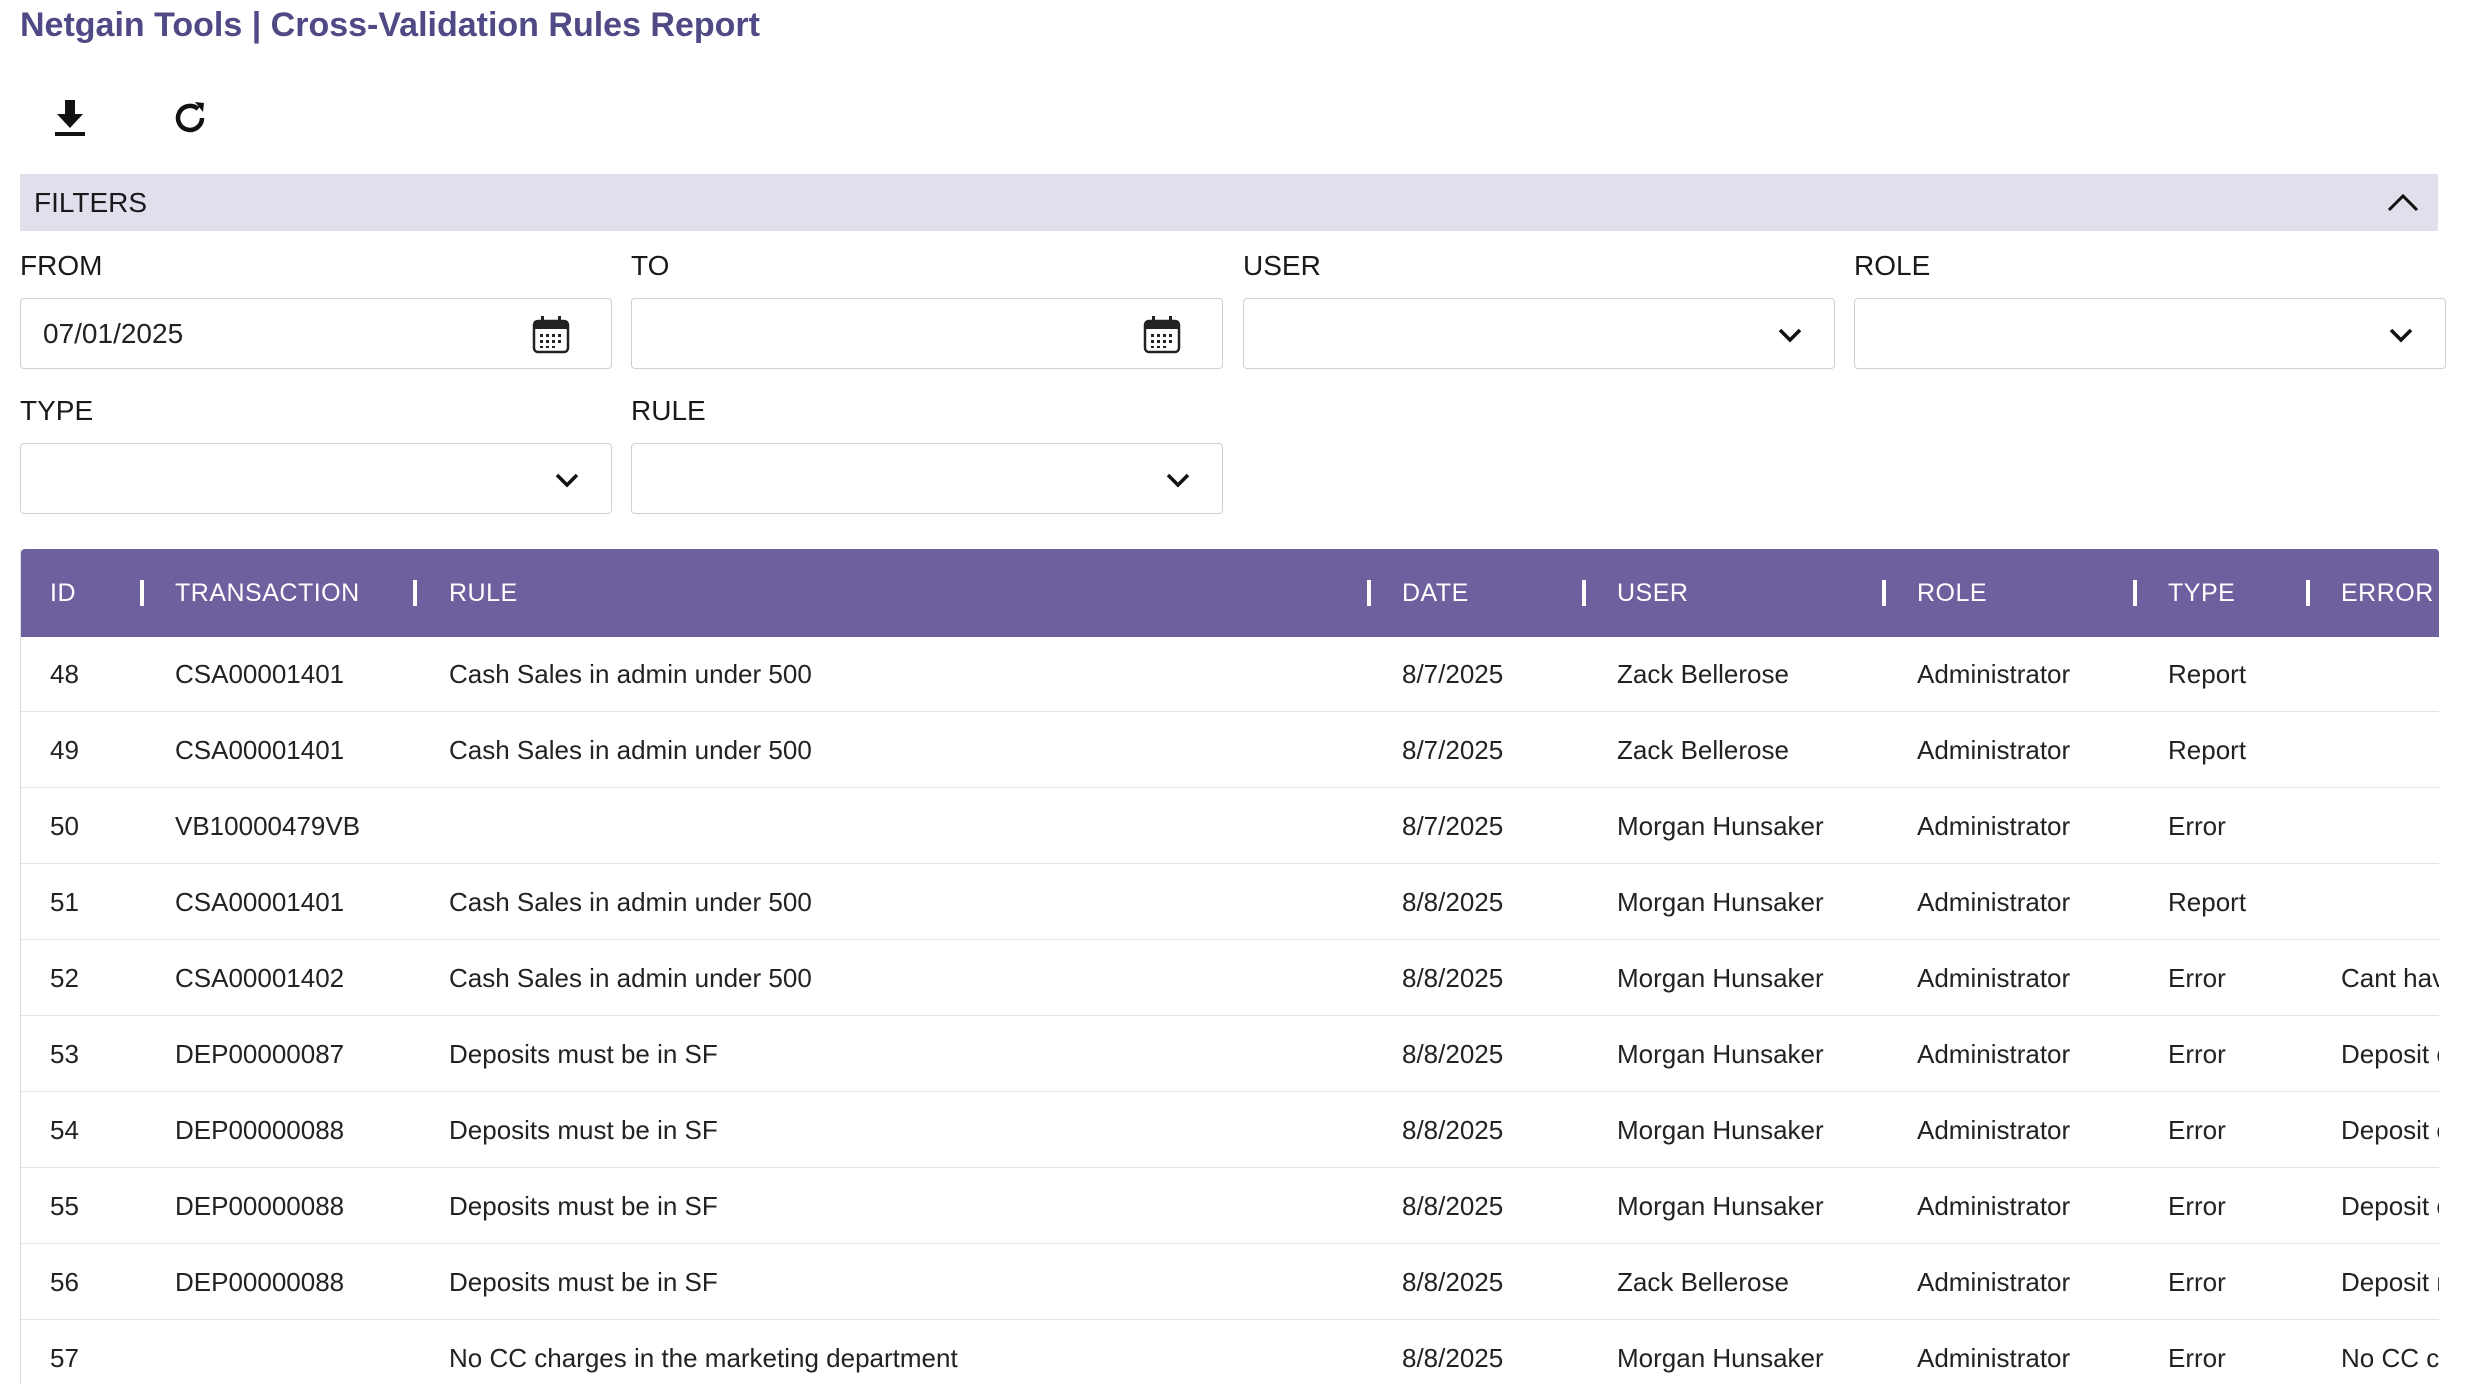  Describe the element at coordinates (305, 1352) in the screenshot. I see `cell-transaction` at that location.